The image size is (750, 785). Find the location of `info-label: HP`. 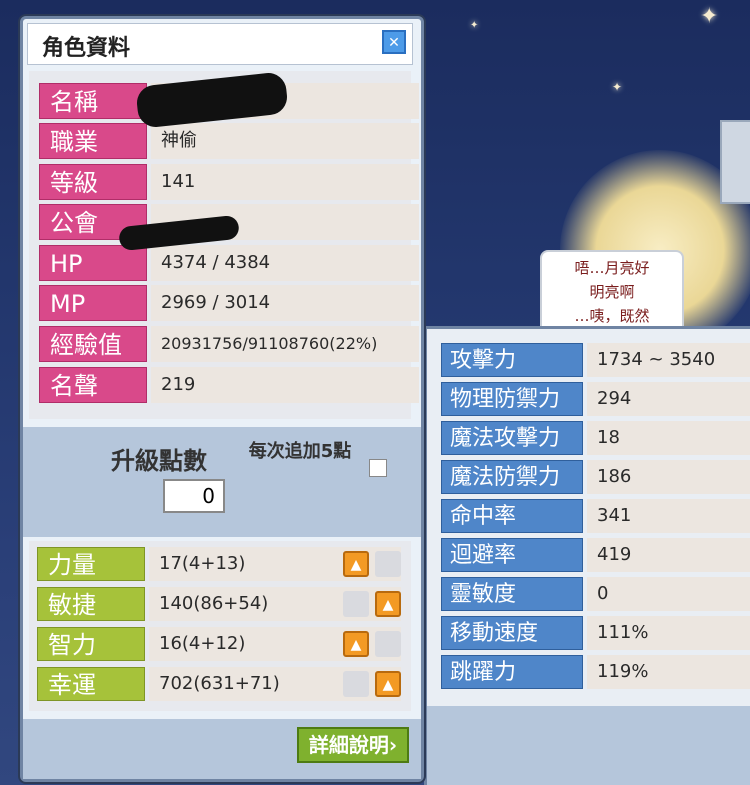

info-label: HP is located at coordinates (93, 263).